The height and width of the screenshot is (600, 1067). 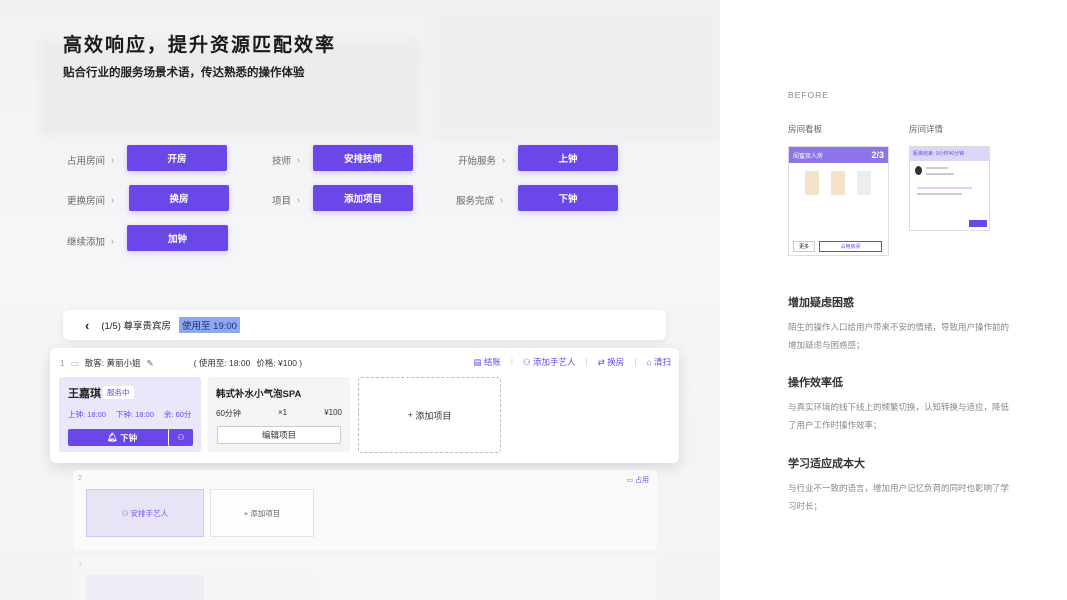 I want to click on change-room-button: 换房, so click(x=179, y=198).